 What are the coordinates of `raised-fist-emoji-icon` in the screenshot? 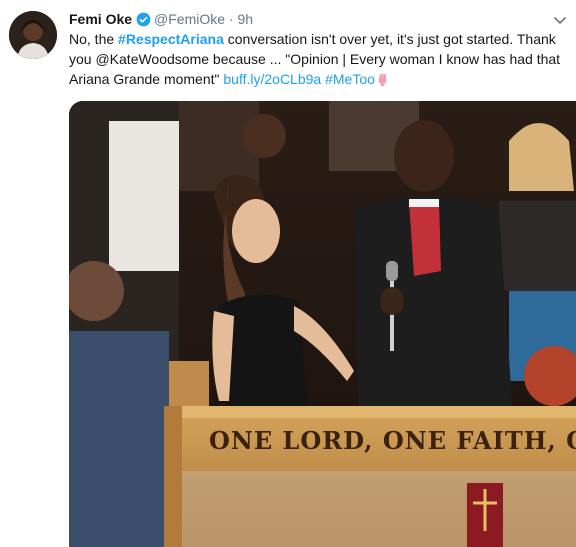 It's located at (382, 80).